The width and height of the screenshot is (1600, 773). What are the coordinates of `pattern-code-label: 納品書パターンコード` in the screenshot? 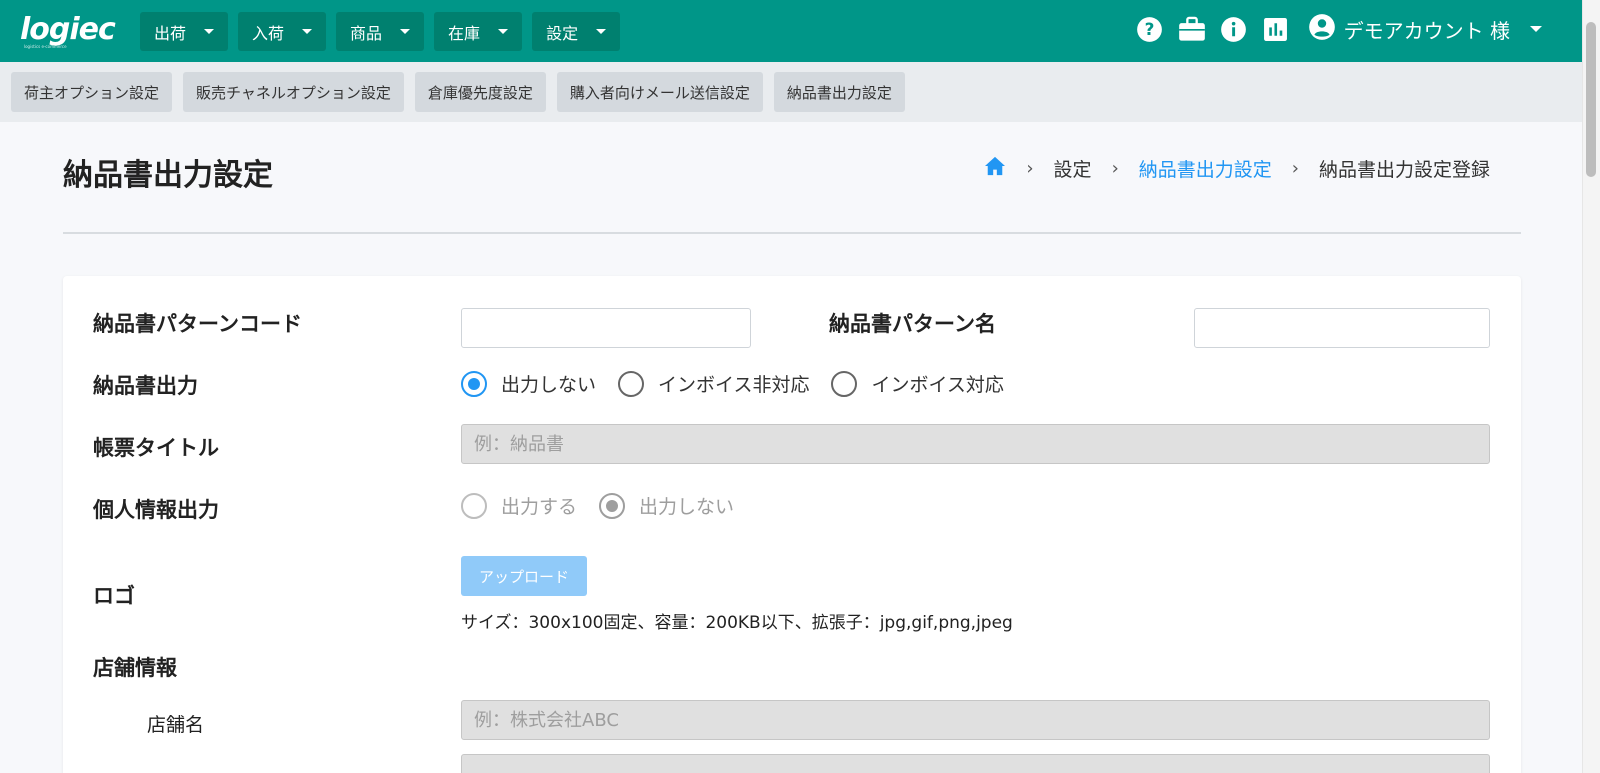 It's located at (197, 324).